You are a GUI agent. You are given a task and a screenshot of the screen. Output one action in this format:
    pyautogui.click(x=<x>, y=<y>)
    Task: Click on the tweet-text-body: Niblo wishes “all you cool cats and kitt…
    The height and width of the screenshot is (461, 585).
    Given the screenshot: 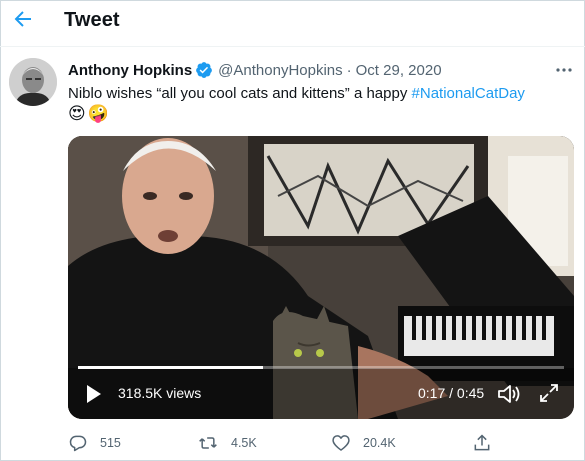 What is the action you would take?
    pyautogui.click(x=240, y=93)
    